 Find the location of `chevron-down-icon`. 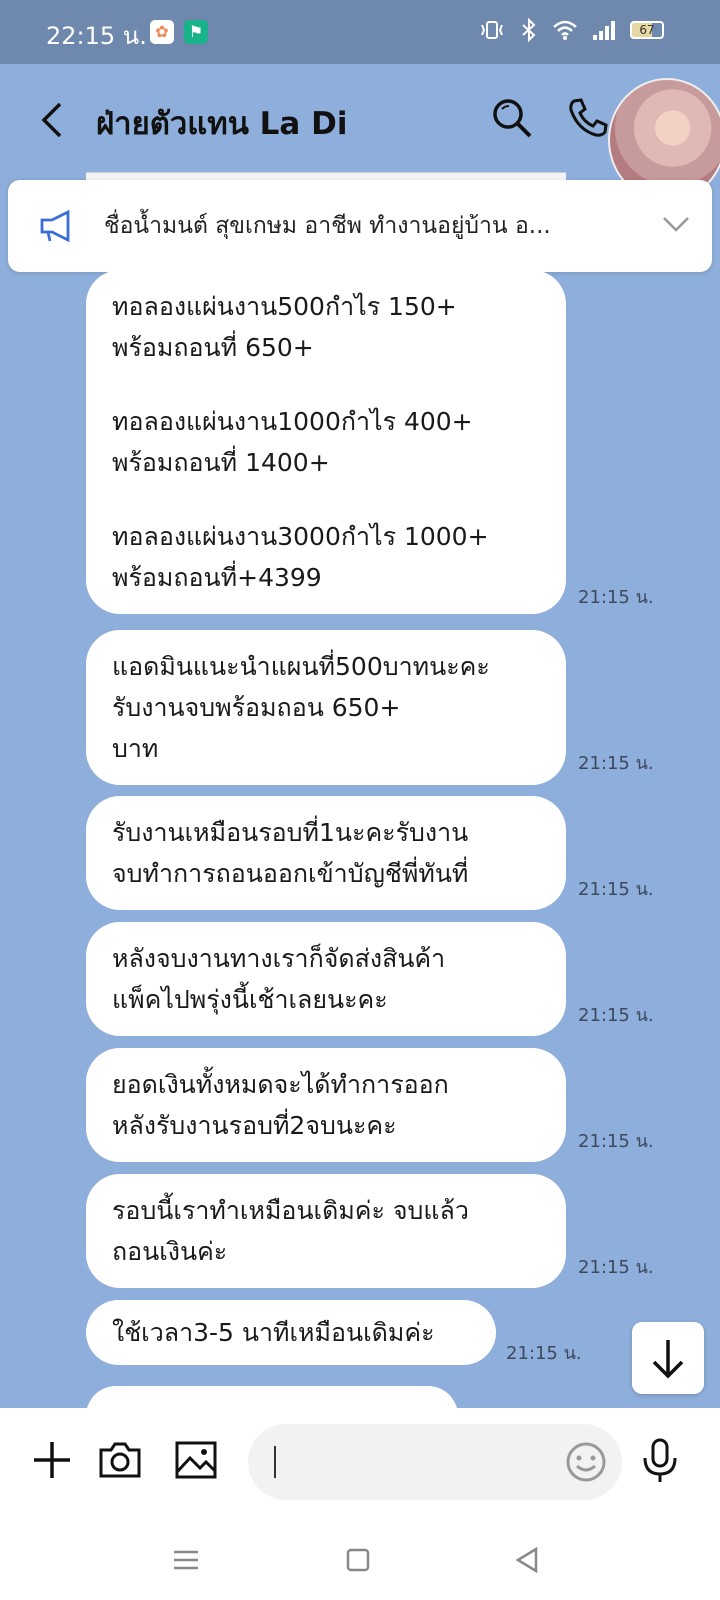

chevron-down-icon is located at coordinates (676, 224).